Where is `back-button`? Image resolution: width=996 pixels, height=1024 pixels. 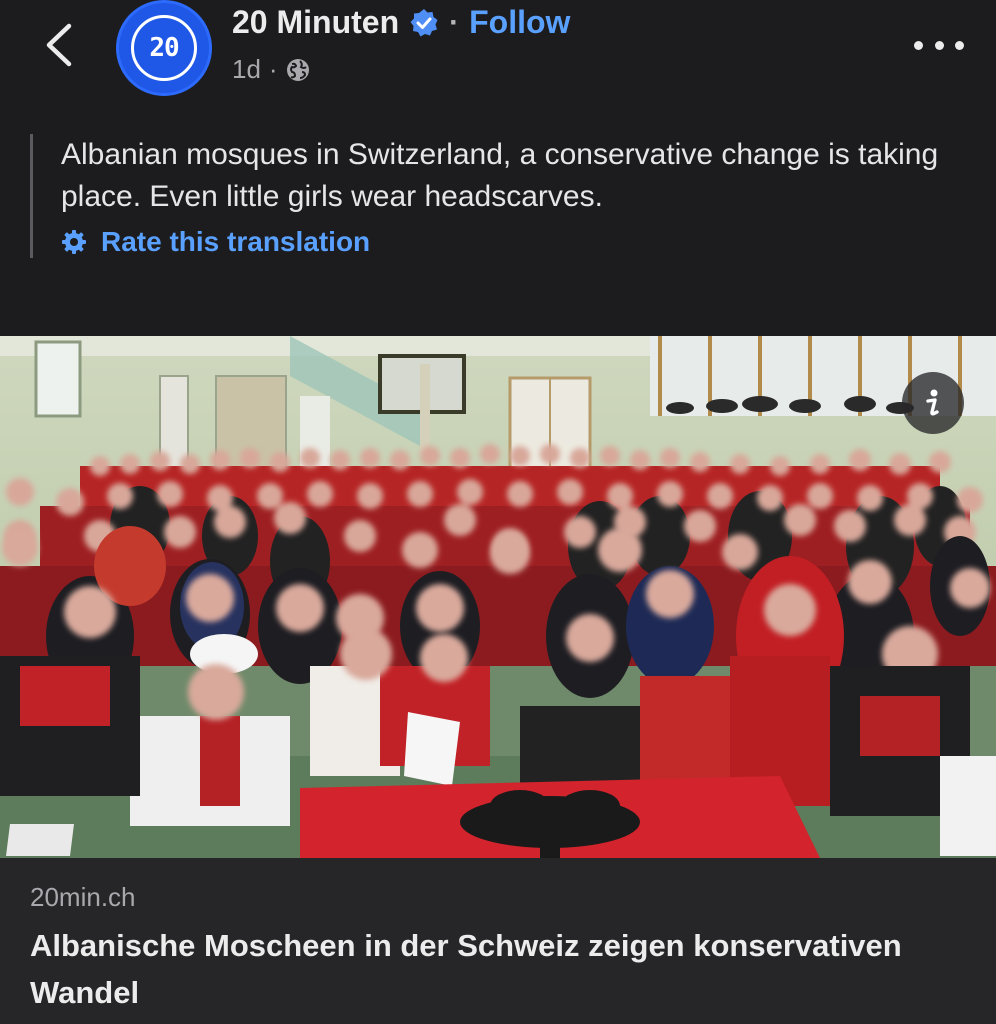 back-button is located at coordinates (58, 45).